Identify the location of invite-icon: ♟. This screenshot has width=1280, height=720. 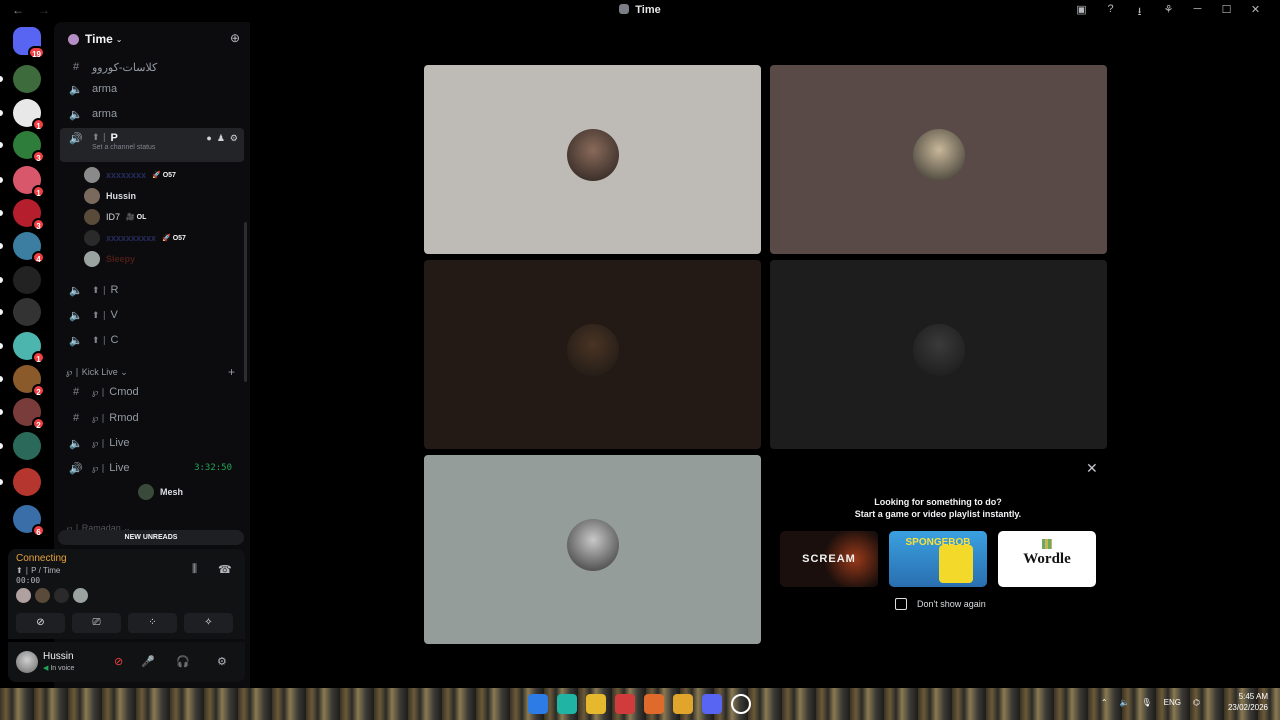
(221, 138).